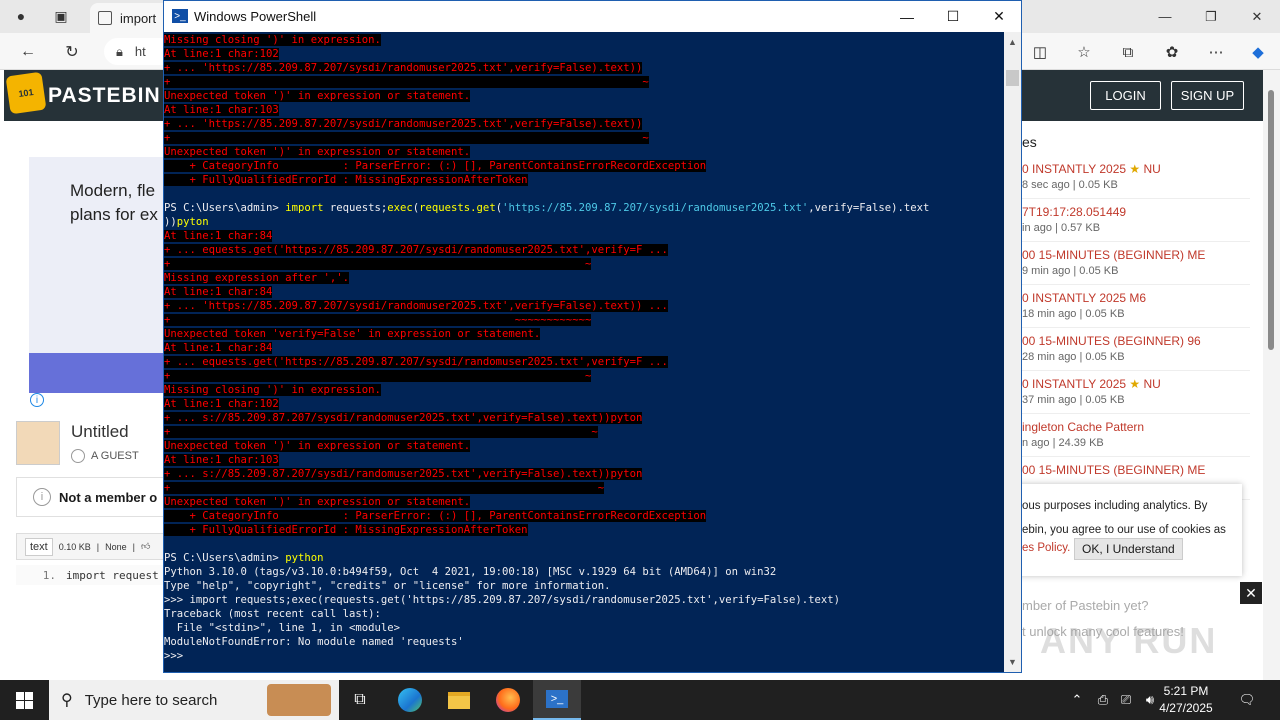 This screenshot has height=720, width=1280. I want to click on lock-icon: 🔒︎, so click(119, 51).